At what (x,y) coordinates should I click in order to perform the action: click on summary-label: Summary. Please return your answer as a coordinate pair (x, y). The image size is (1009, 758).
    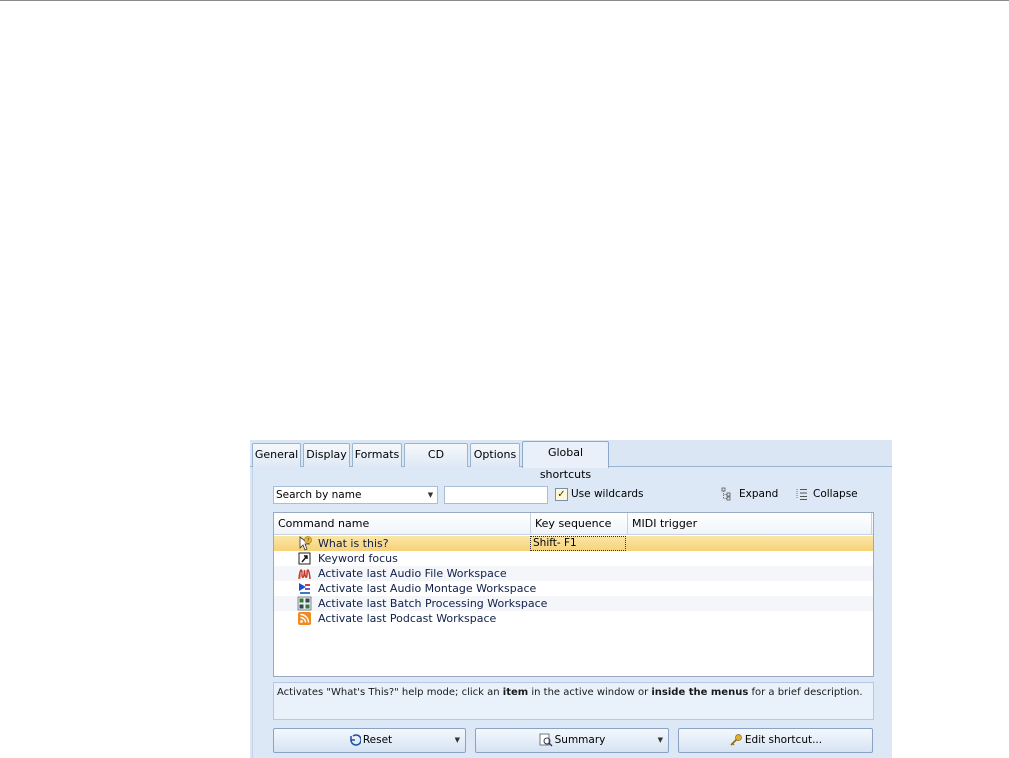
    Looking at the image, I should click on (580, 740).